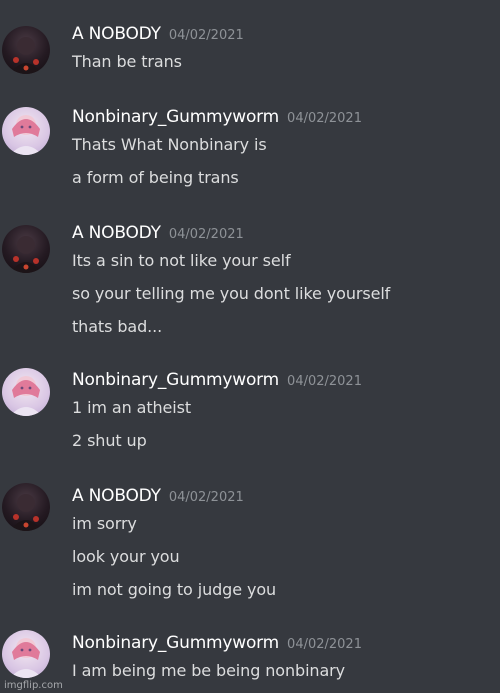  What do you see at coordinates (132, 407) in the screenshot?
I see `message-text: 1 im an atheist` at bounding box center [132, 407].